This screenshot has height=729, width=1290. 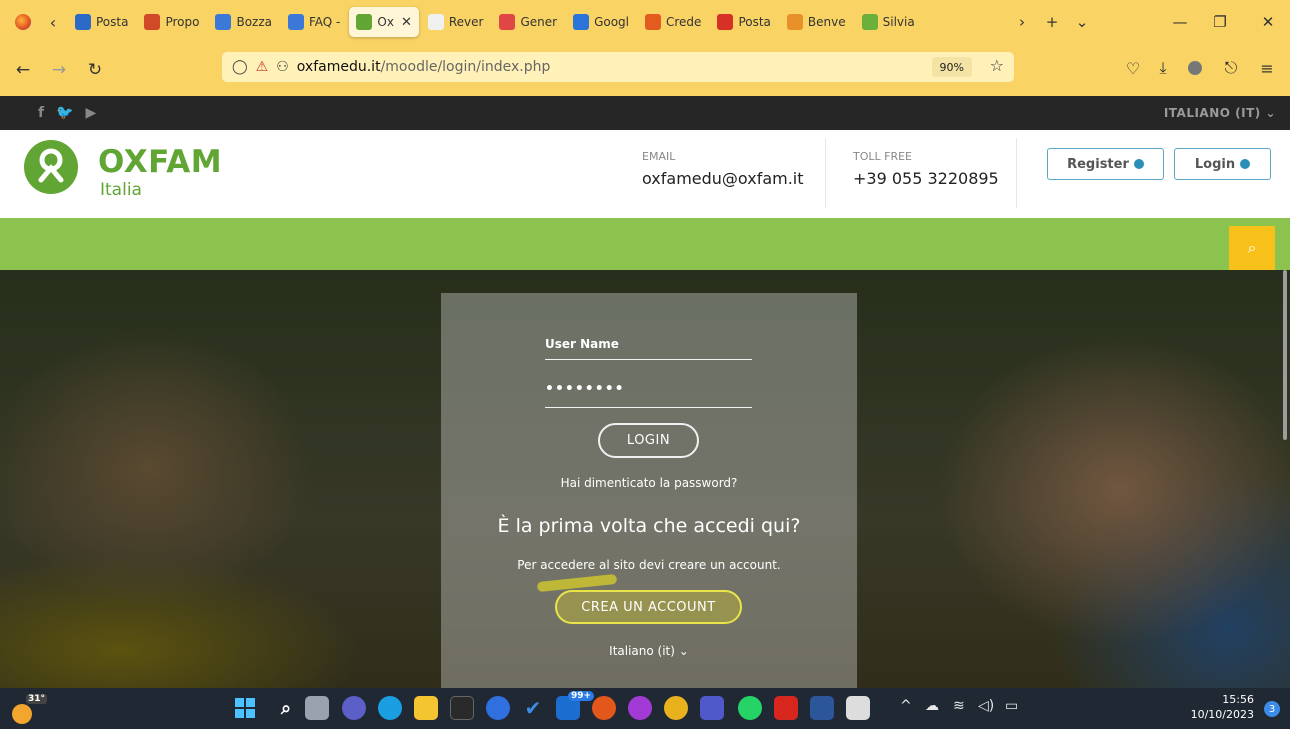 I want to click on pocket-icon: ♡, so click(x=1133, y=68).